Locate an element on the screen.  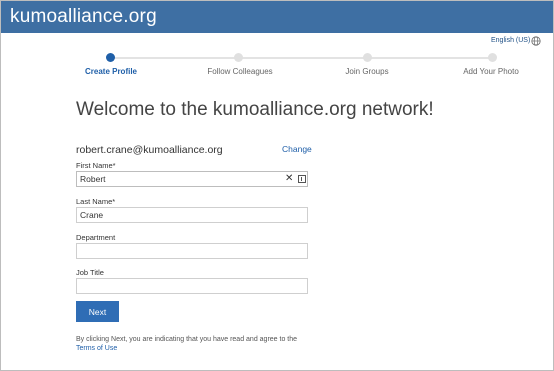
last-name-input is located at coordinates (192, 215).